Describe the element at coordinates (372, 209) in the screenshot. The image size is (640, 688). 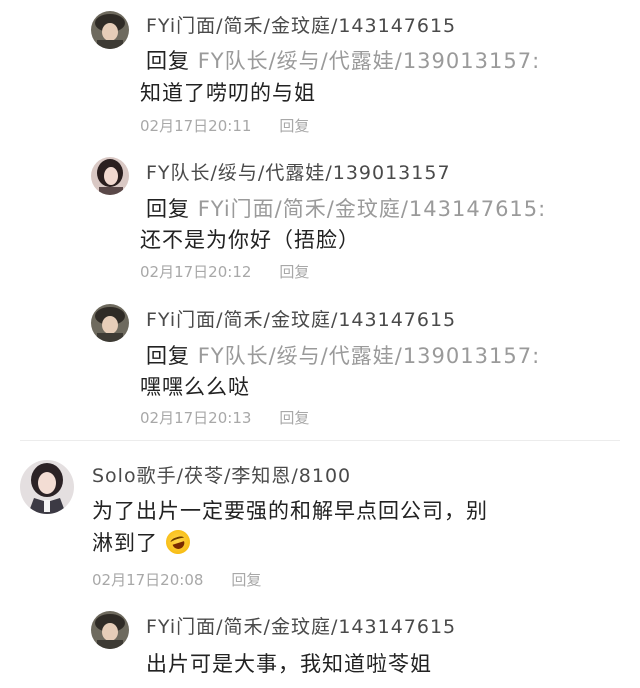
I see `reply-target-username: FYi门面/简禾/金玟庭/143147615:` at that location.